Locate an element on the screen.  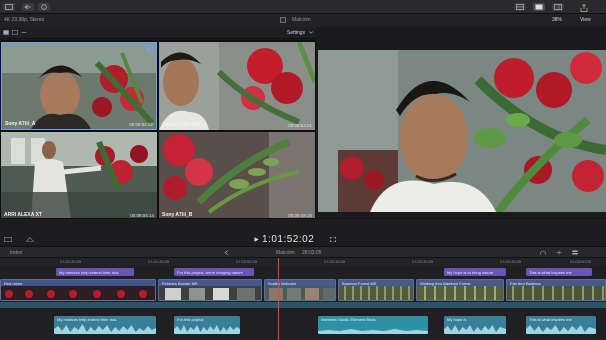
zoom-level: 38% is located at coordinates (557, 20).